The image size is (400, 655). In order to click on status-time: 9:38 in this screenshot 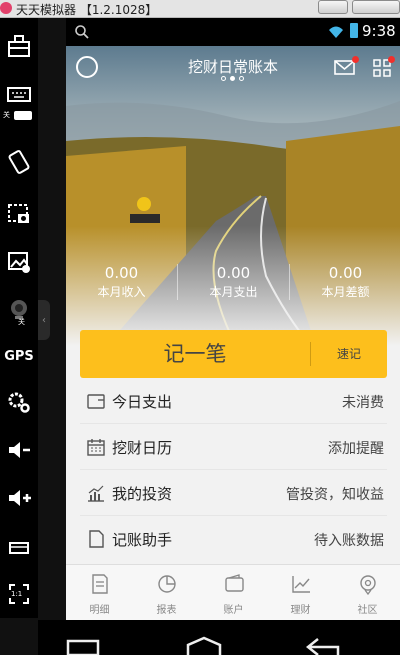, I will do `click(379, 31)`.